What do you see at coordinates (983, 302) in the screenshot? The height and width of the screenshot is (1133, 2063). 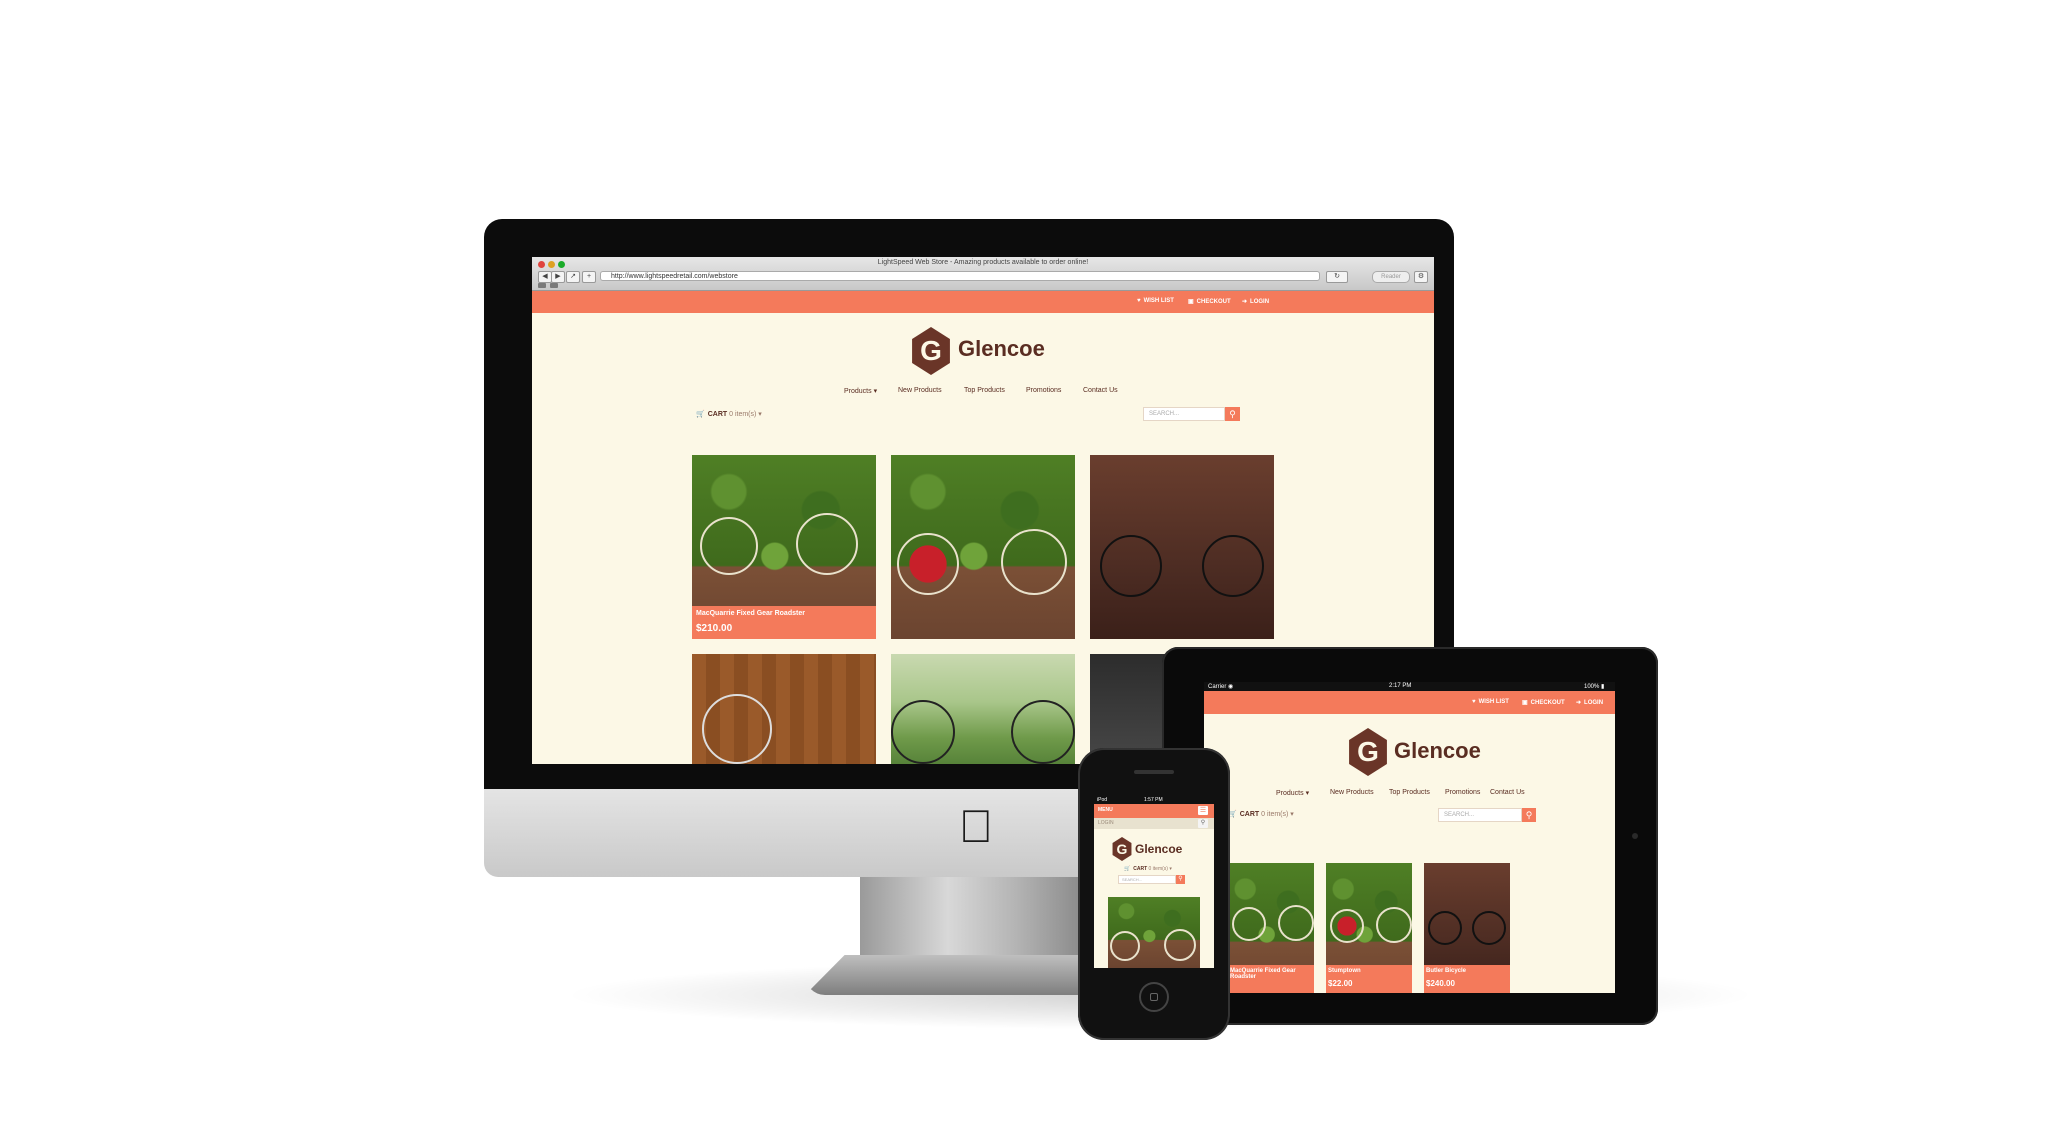 I see `top-bar: ♥ WISH LIST ▣ CHECKOUT ➜ LOGIN` at bounding box center [983, 302].